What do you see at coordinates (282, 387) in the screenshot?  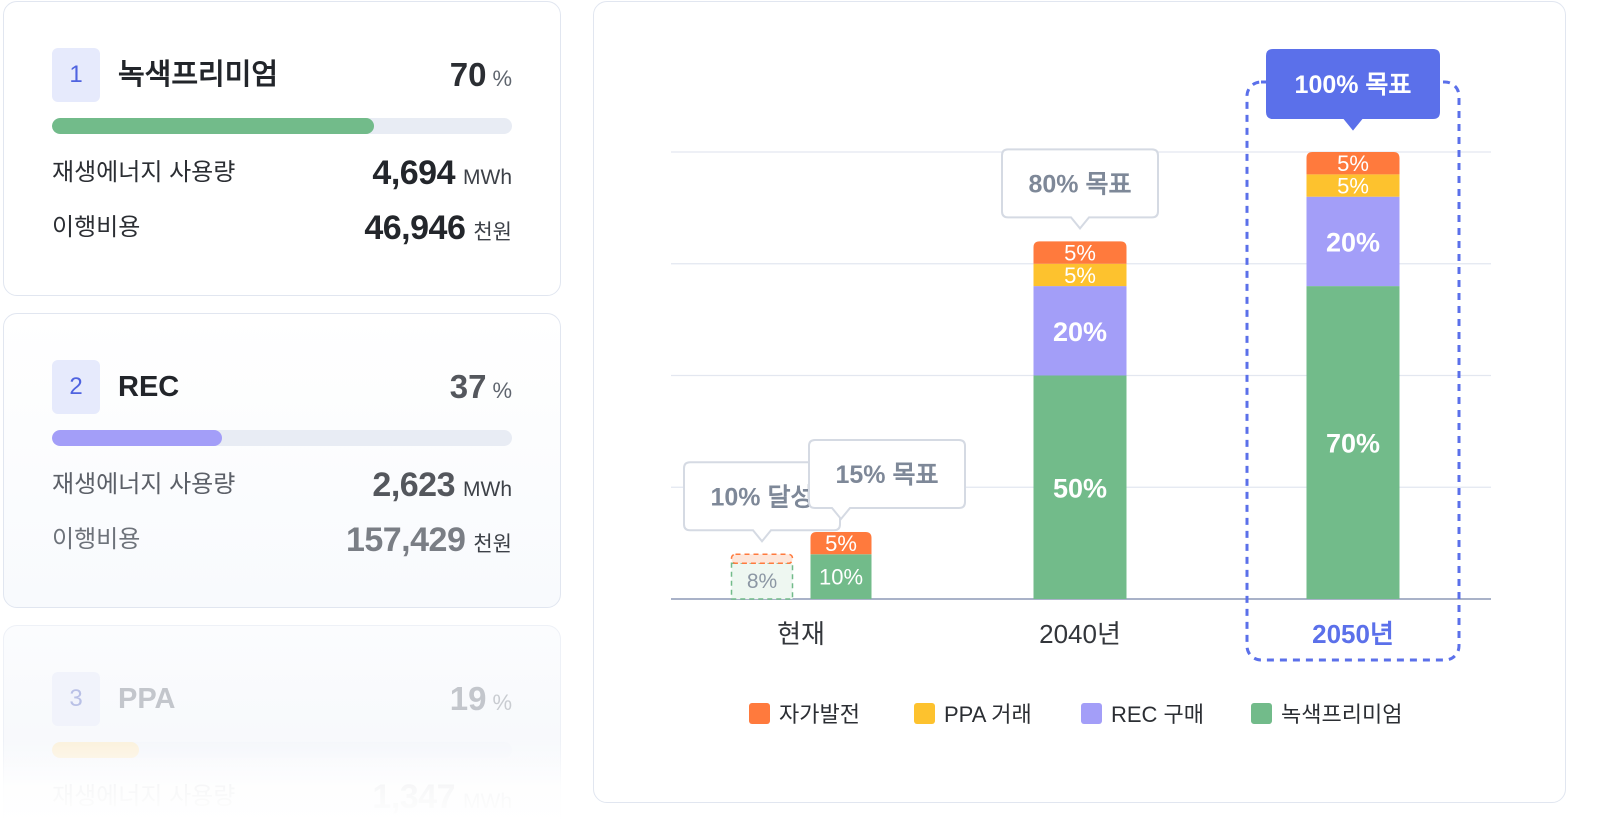 I see `card-header: 2 REC 37%` at bounding box center [282, 387].